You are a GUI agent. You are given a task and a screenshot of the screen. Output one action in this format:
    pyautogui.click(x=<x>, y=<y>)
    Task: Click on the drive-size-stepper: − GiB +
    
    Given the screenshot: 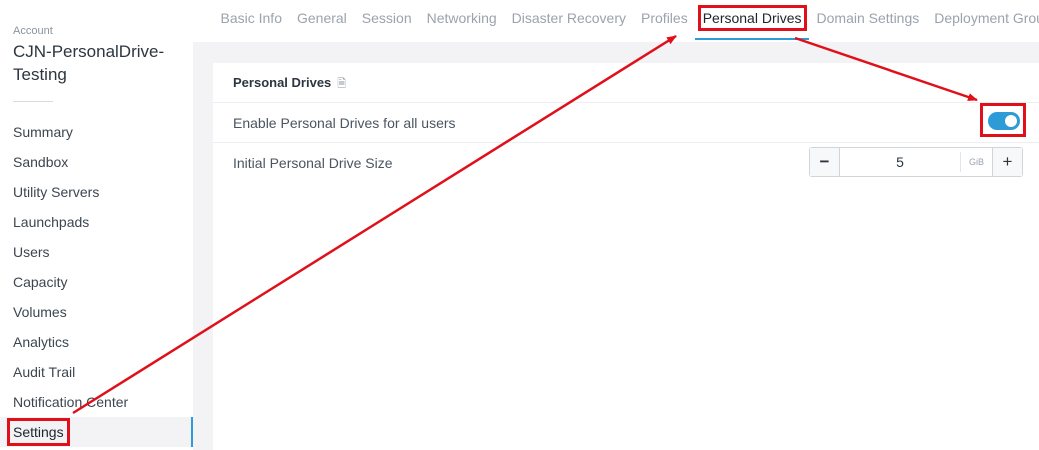 What is the action you would take?
    pyautogui.click(x=916, y=162)
    